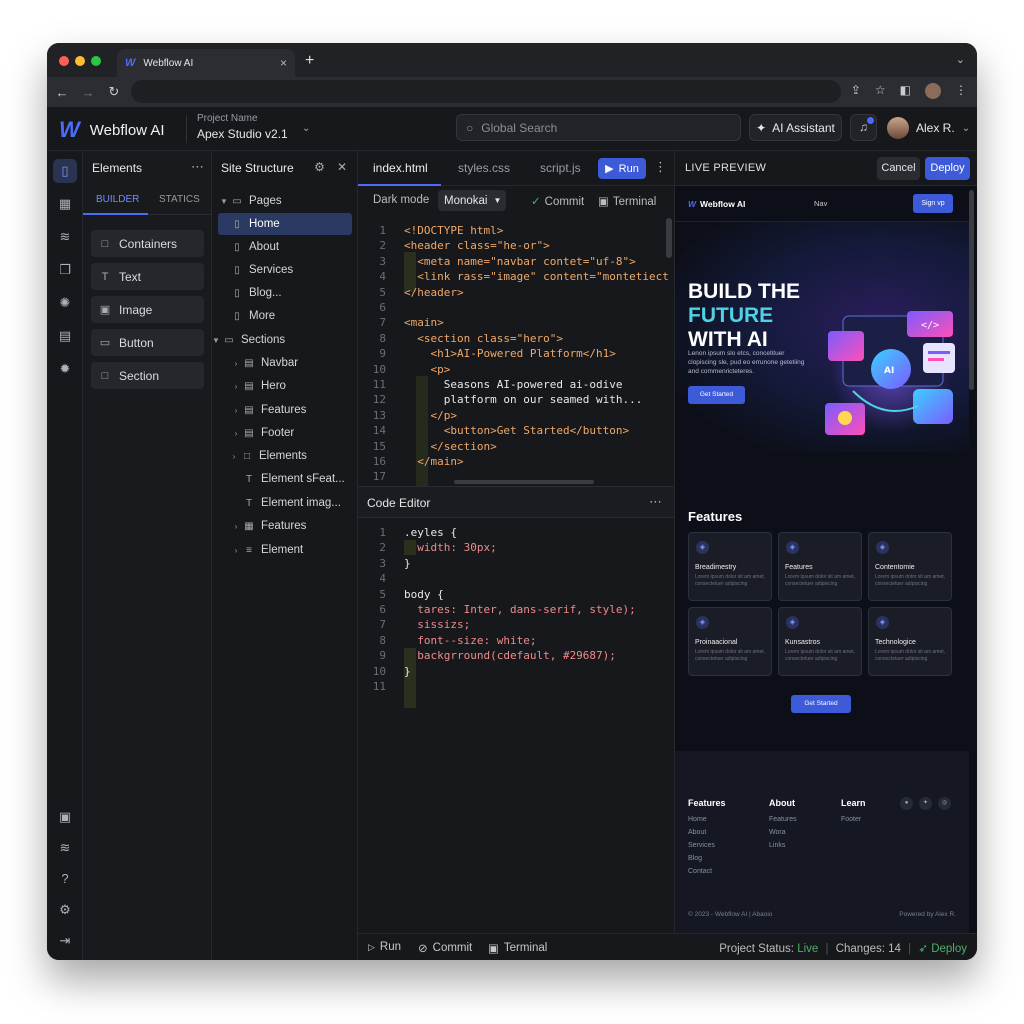 The width and height of the screenshot is (1024, 1024). Describe the element at coordinates (660, 167) in the screenshot. I see `more-icon: ⋮` at that location.